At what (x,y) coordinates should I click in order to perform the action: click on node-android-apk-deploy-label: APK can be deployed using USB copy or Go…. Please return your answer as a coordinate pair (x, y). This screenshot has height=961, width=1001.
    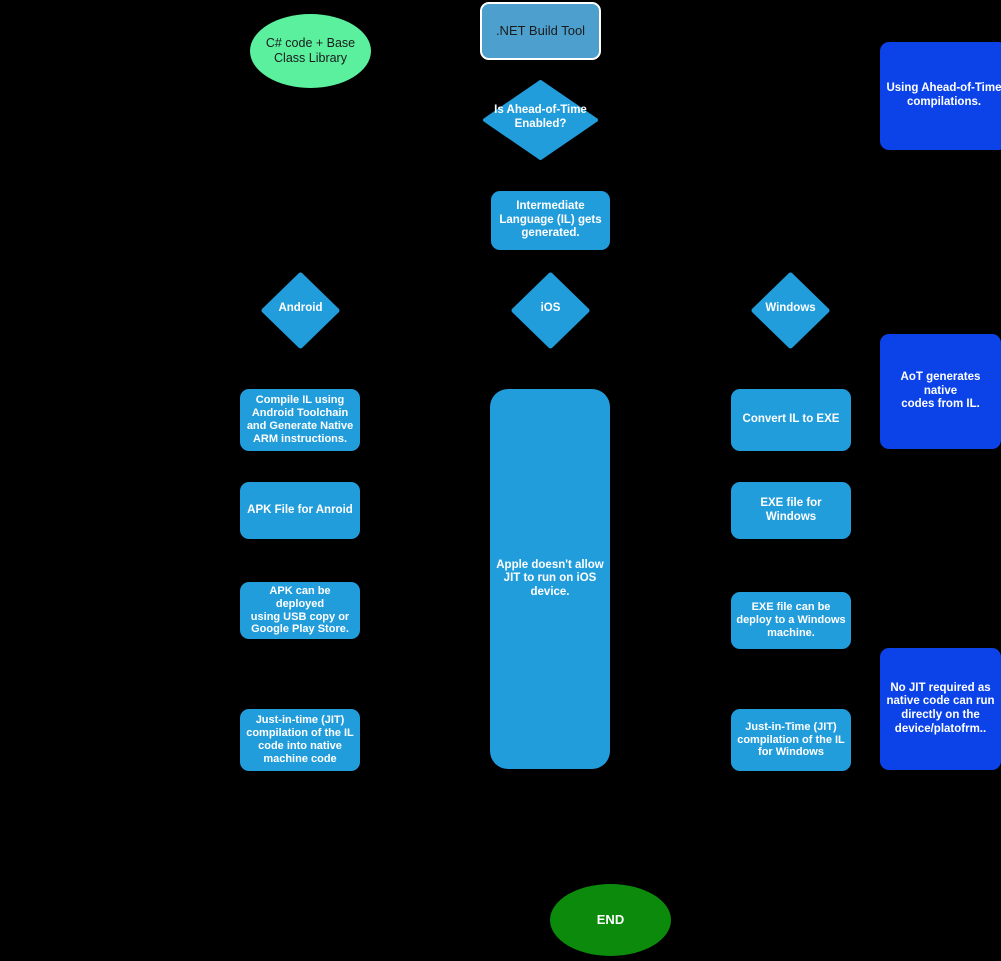
    Looking at the image, I should click on (300, 610).